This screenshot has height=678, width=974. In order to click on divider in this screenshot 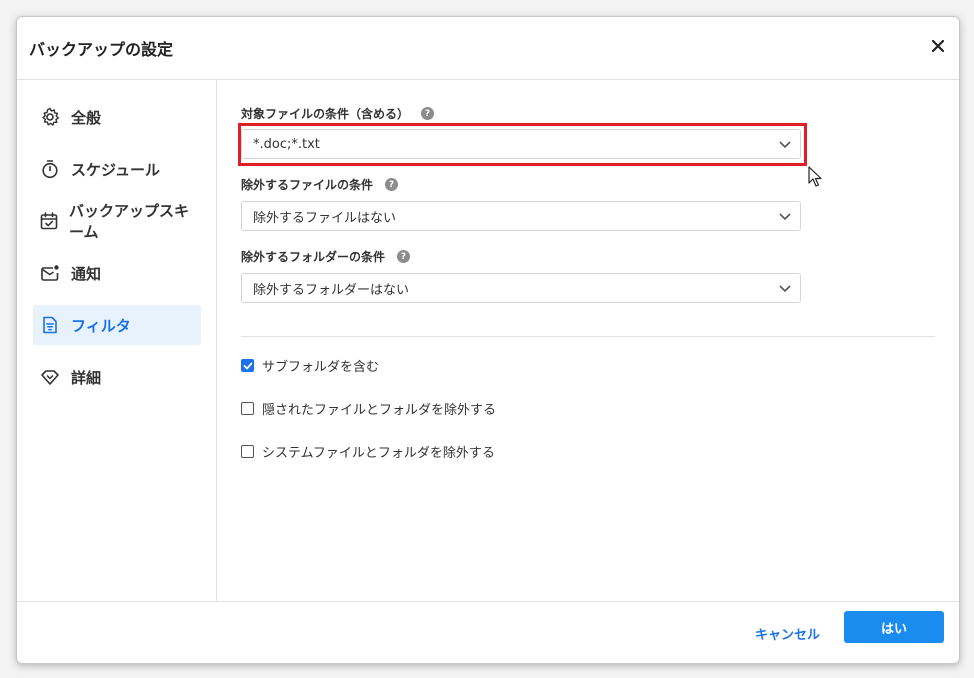, I will do `click(588, 336)`.